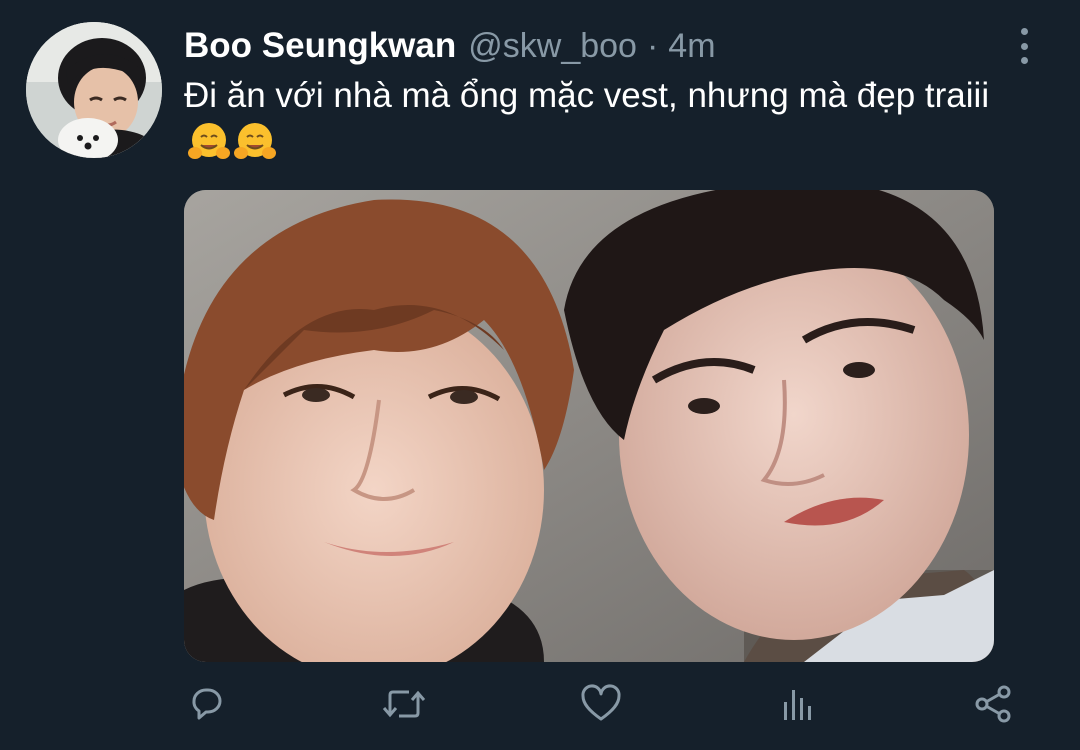 The image size is (1080, 750). I want to click on heart-icon, so click(601, 702).